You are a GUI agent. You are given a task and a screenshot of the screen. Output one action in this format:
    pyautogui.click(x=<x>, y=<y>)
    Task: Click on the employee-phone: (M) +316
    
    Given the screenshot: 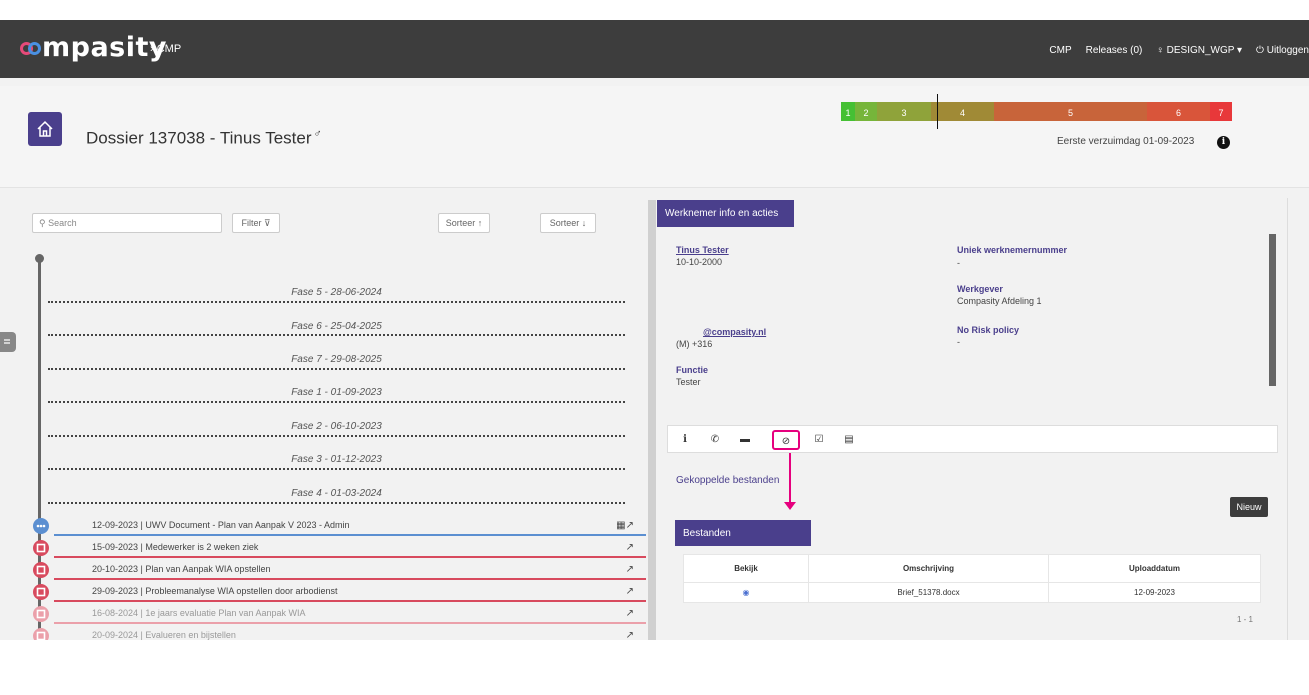 What is the action you would take?
    pyautogui.click(x=694, y=344)
    